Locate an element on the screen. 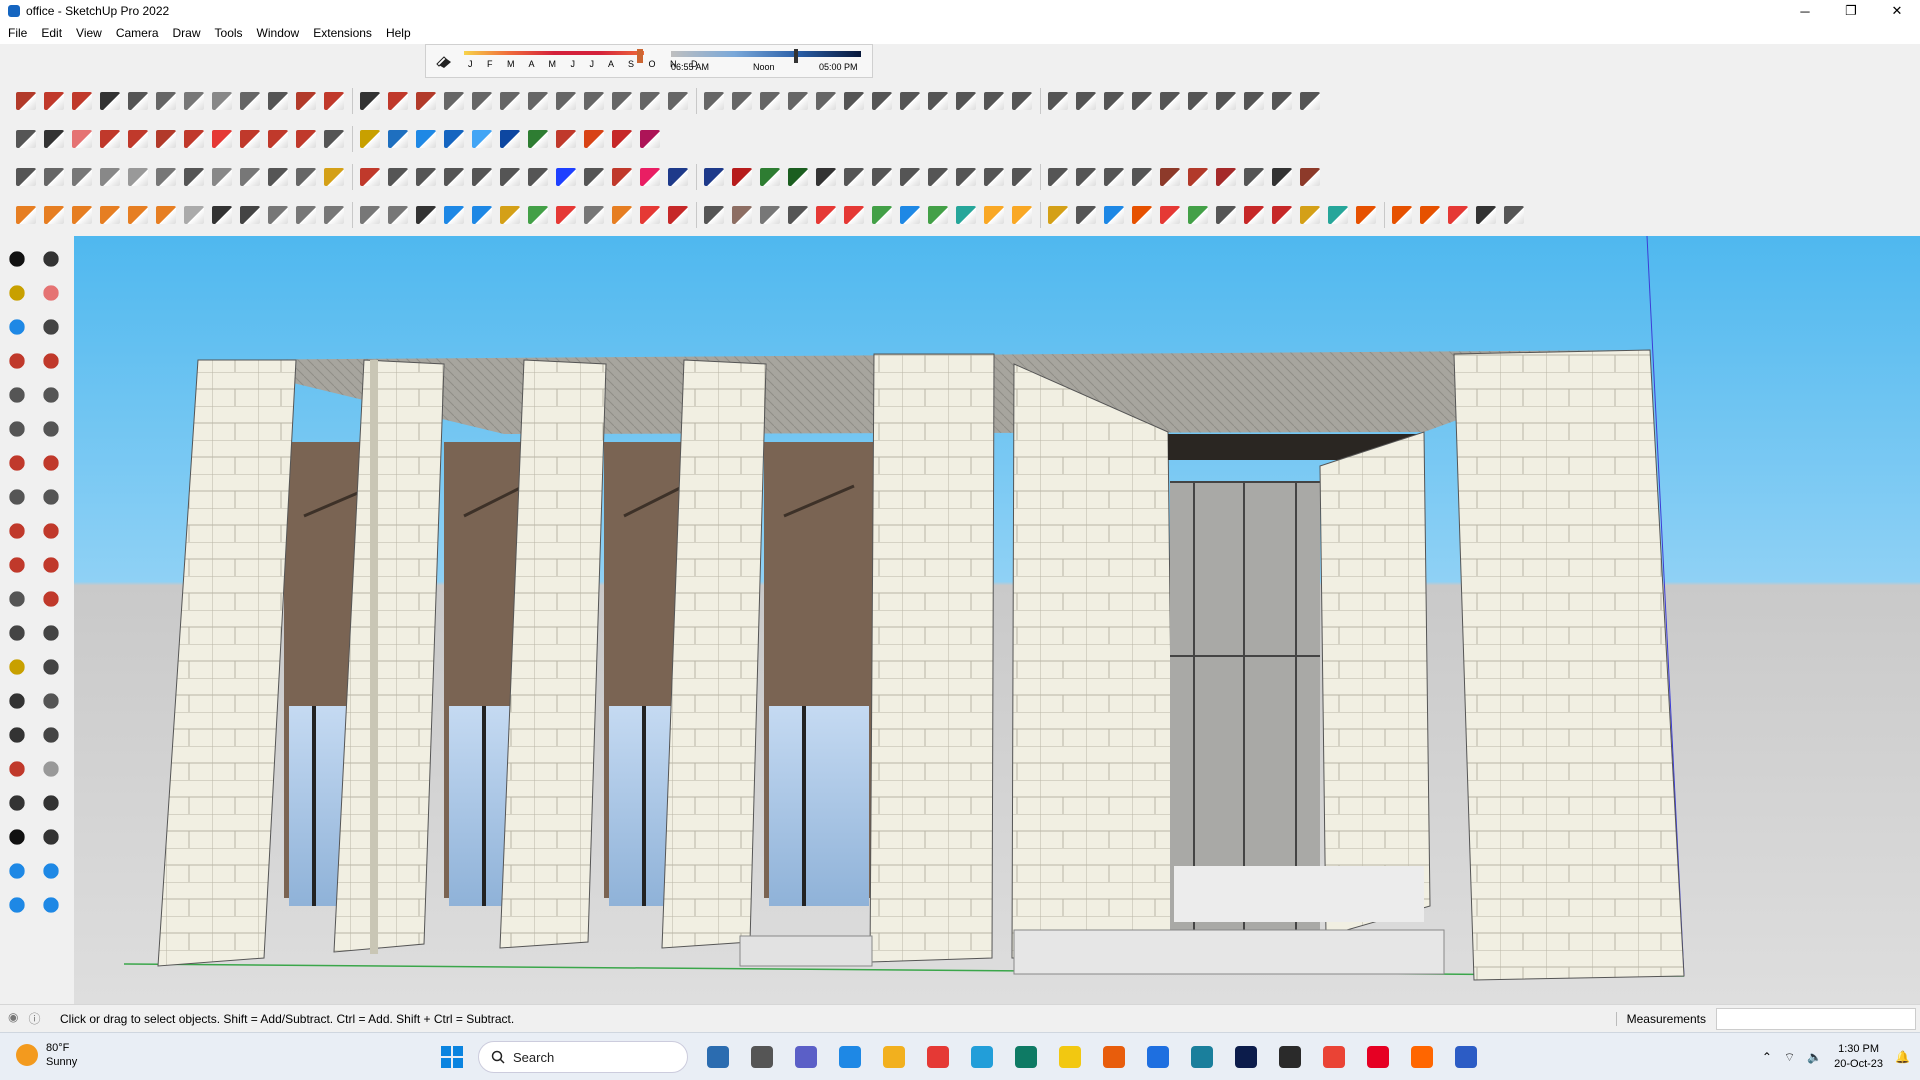 This screenshot has height=1080, width=1920. previous-view-tool is located at coordinates (53, 771).